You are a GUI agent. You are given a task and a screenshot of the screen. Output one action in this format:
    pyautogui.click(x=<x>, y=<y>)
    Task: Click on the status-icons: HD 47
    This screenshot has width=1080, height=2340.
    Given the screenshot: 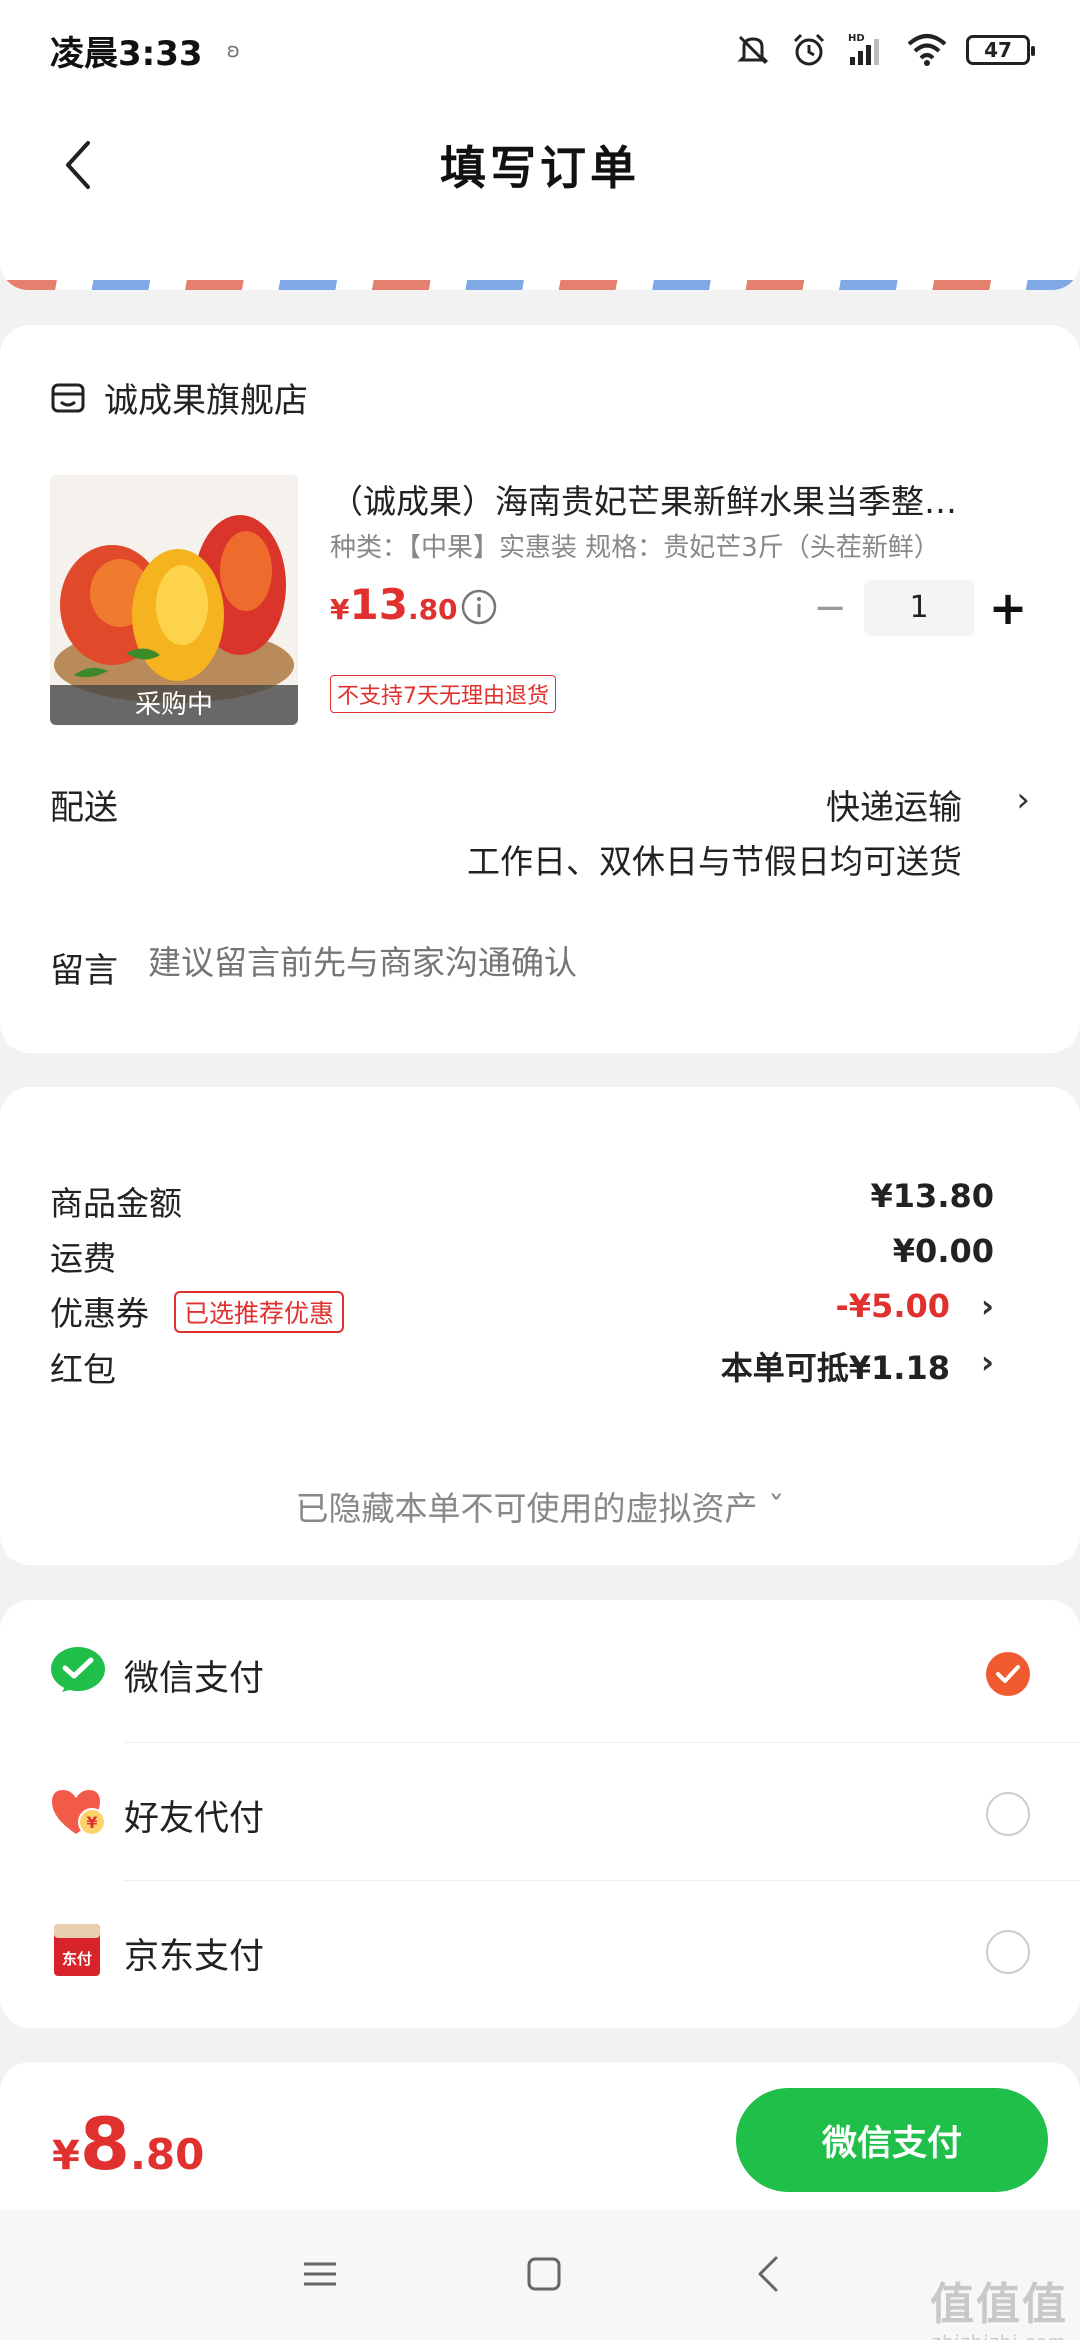 What is the action you would take?
    pyautogui.click(x=884, y=50)
    